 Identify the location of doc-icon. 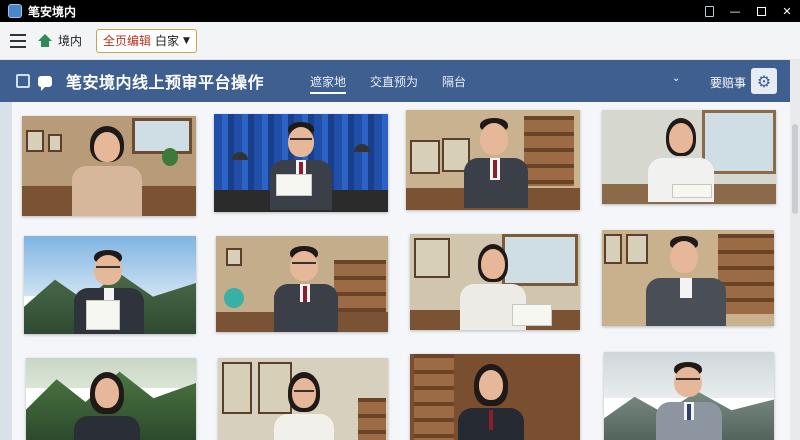
(709, 11).